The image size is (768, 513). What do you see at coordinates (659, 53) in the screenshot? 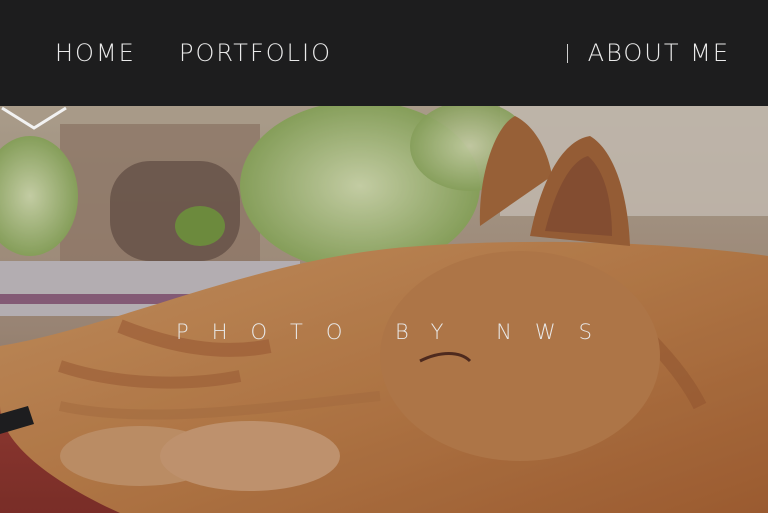
I see `nav-about-link: ABOUT ME` at bounding box center [659, 53].